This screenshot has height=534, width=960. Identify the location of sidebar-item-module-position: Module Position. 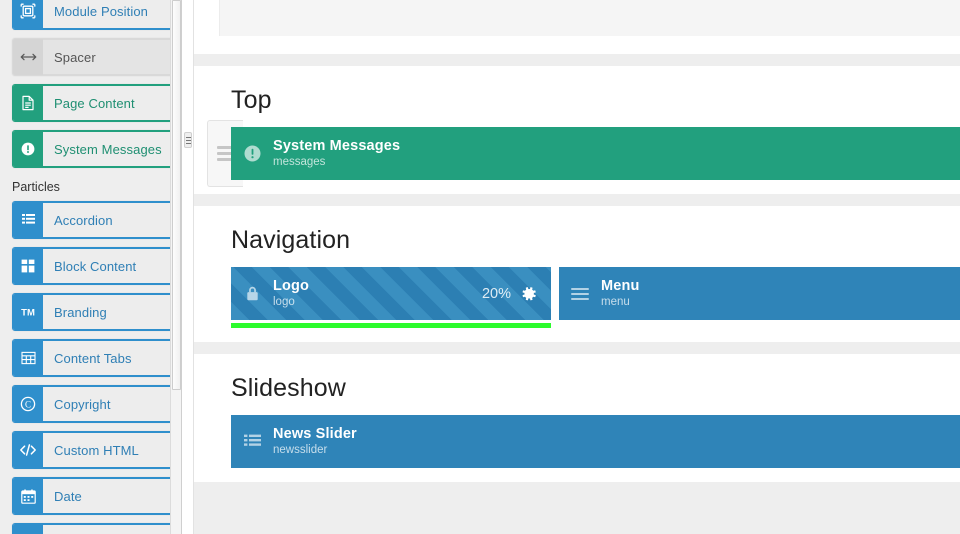
(93, 15).